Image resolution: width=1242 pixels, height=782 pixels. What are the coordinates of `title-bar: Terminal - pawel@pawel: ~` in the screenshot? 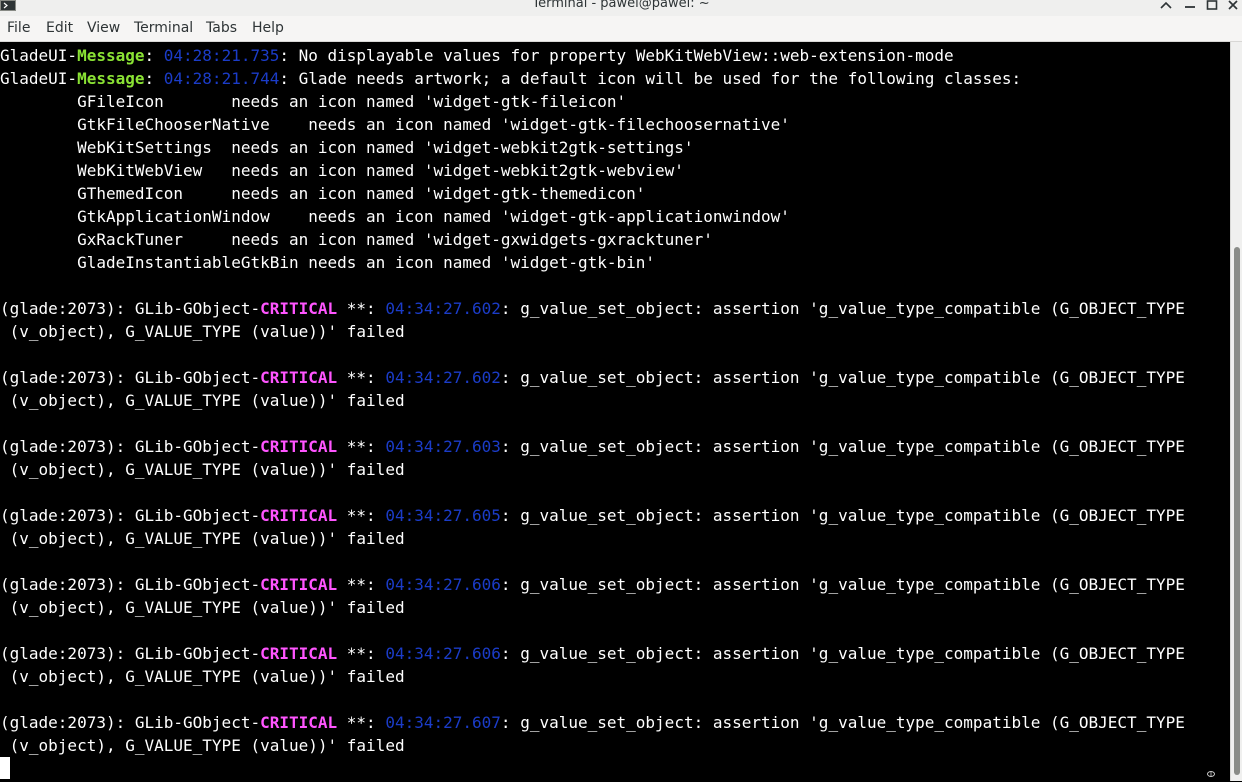 It's located at (621, 8).